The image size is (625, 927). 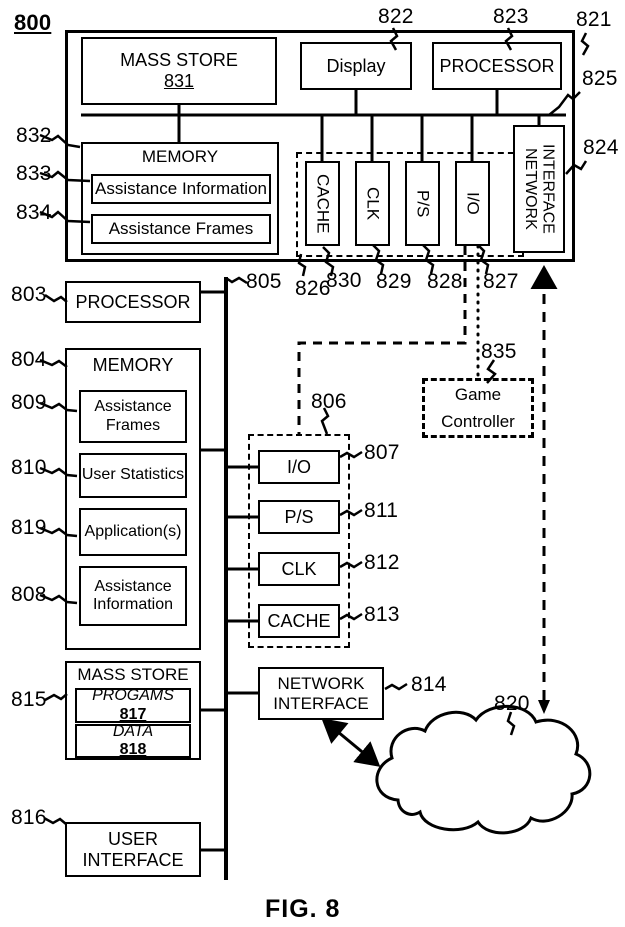 I want to click on top-cache-box: CACHE, so click(x=322, y=203).